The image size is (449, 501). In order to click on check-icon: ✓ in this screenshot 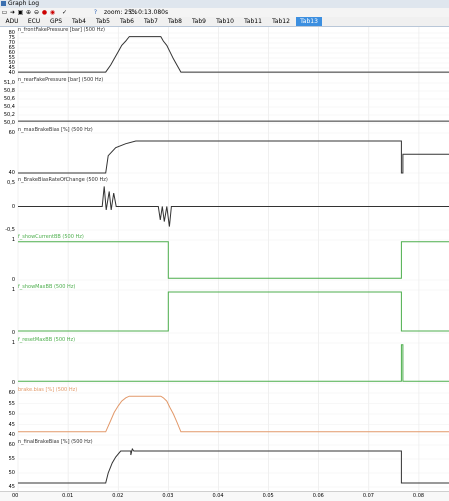, I will do `click(64, 12)`.